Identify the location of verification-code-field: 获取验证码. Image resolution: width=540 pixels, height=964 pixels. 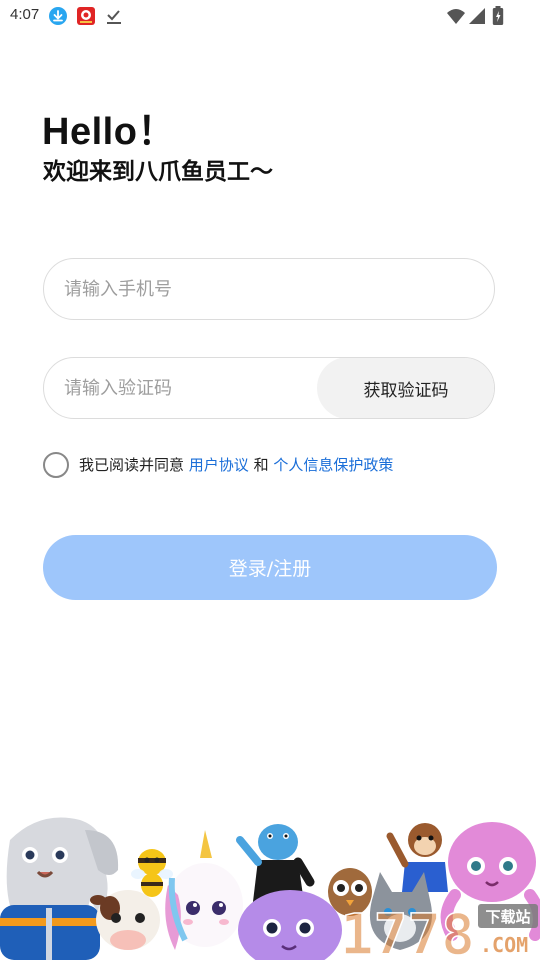
(269, 388).